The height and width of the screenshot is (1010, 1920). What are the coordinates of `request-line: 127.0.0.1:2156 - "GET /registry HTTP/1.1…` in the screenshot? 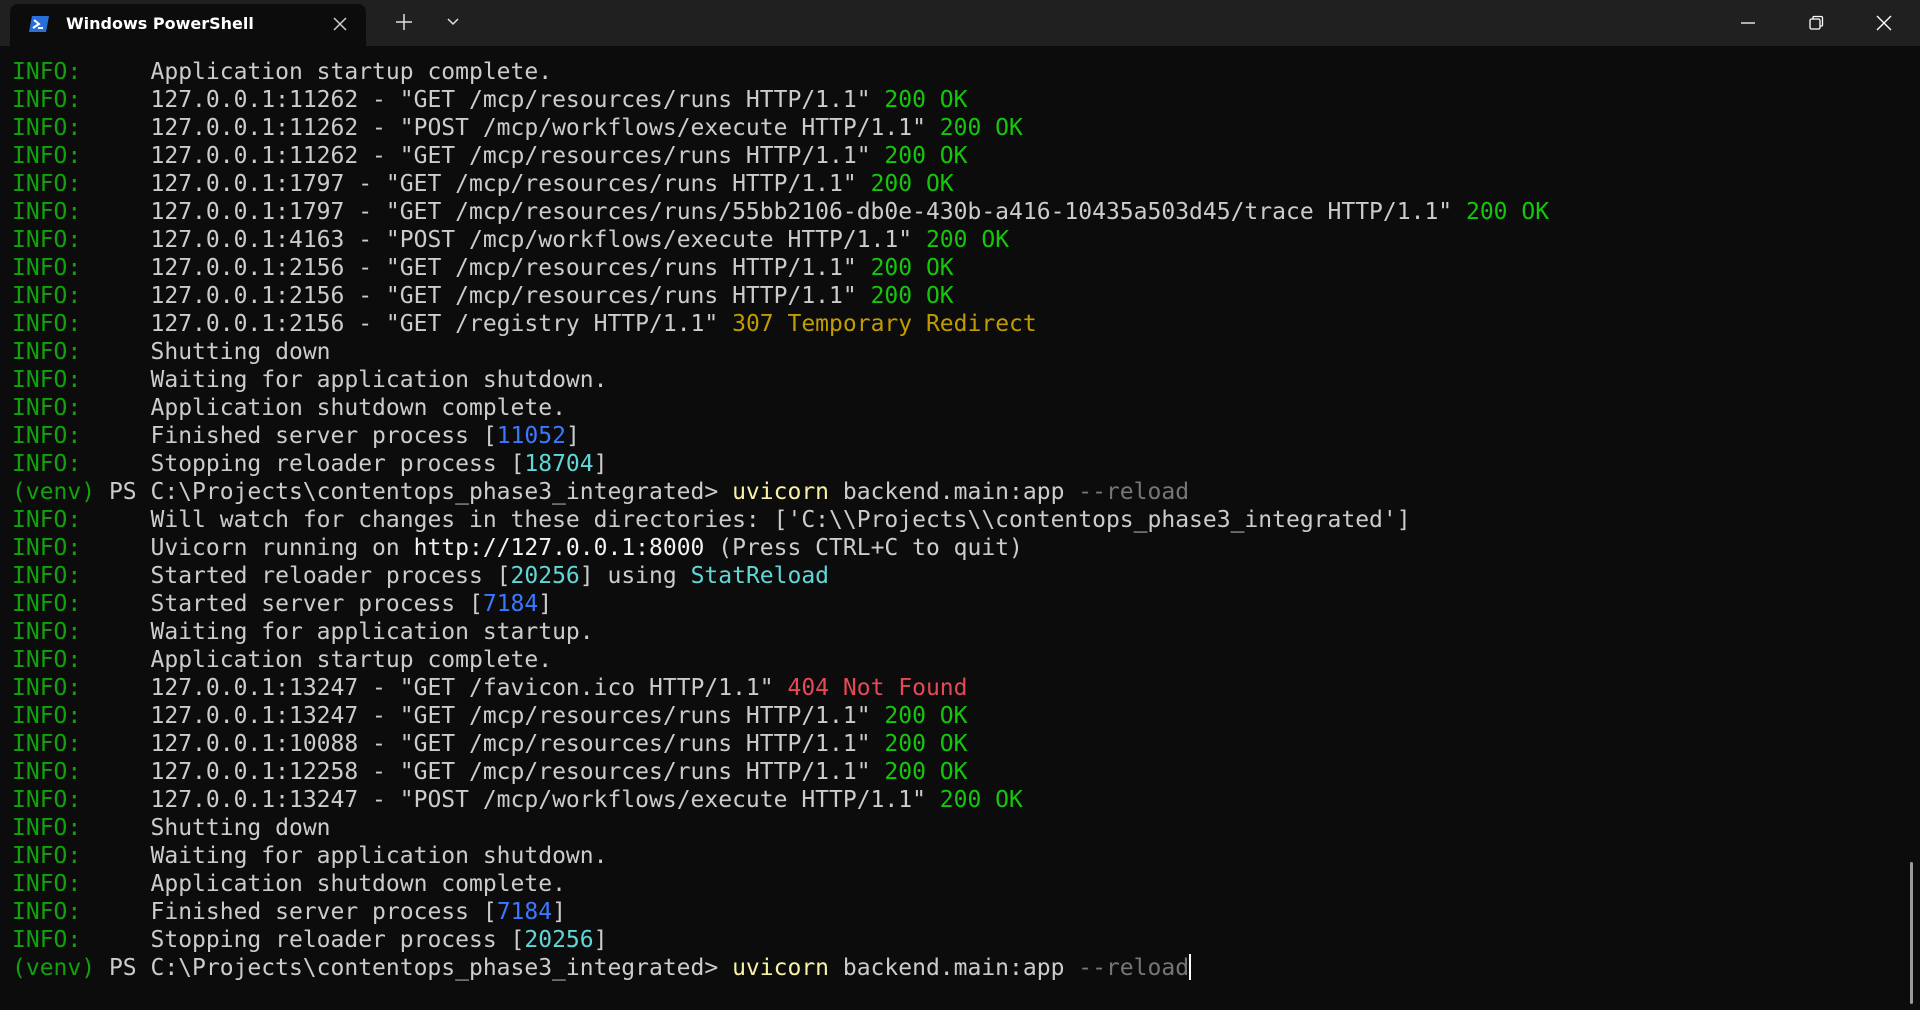 It's located at (441, 324).